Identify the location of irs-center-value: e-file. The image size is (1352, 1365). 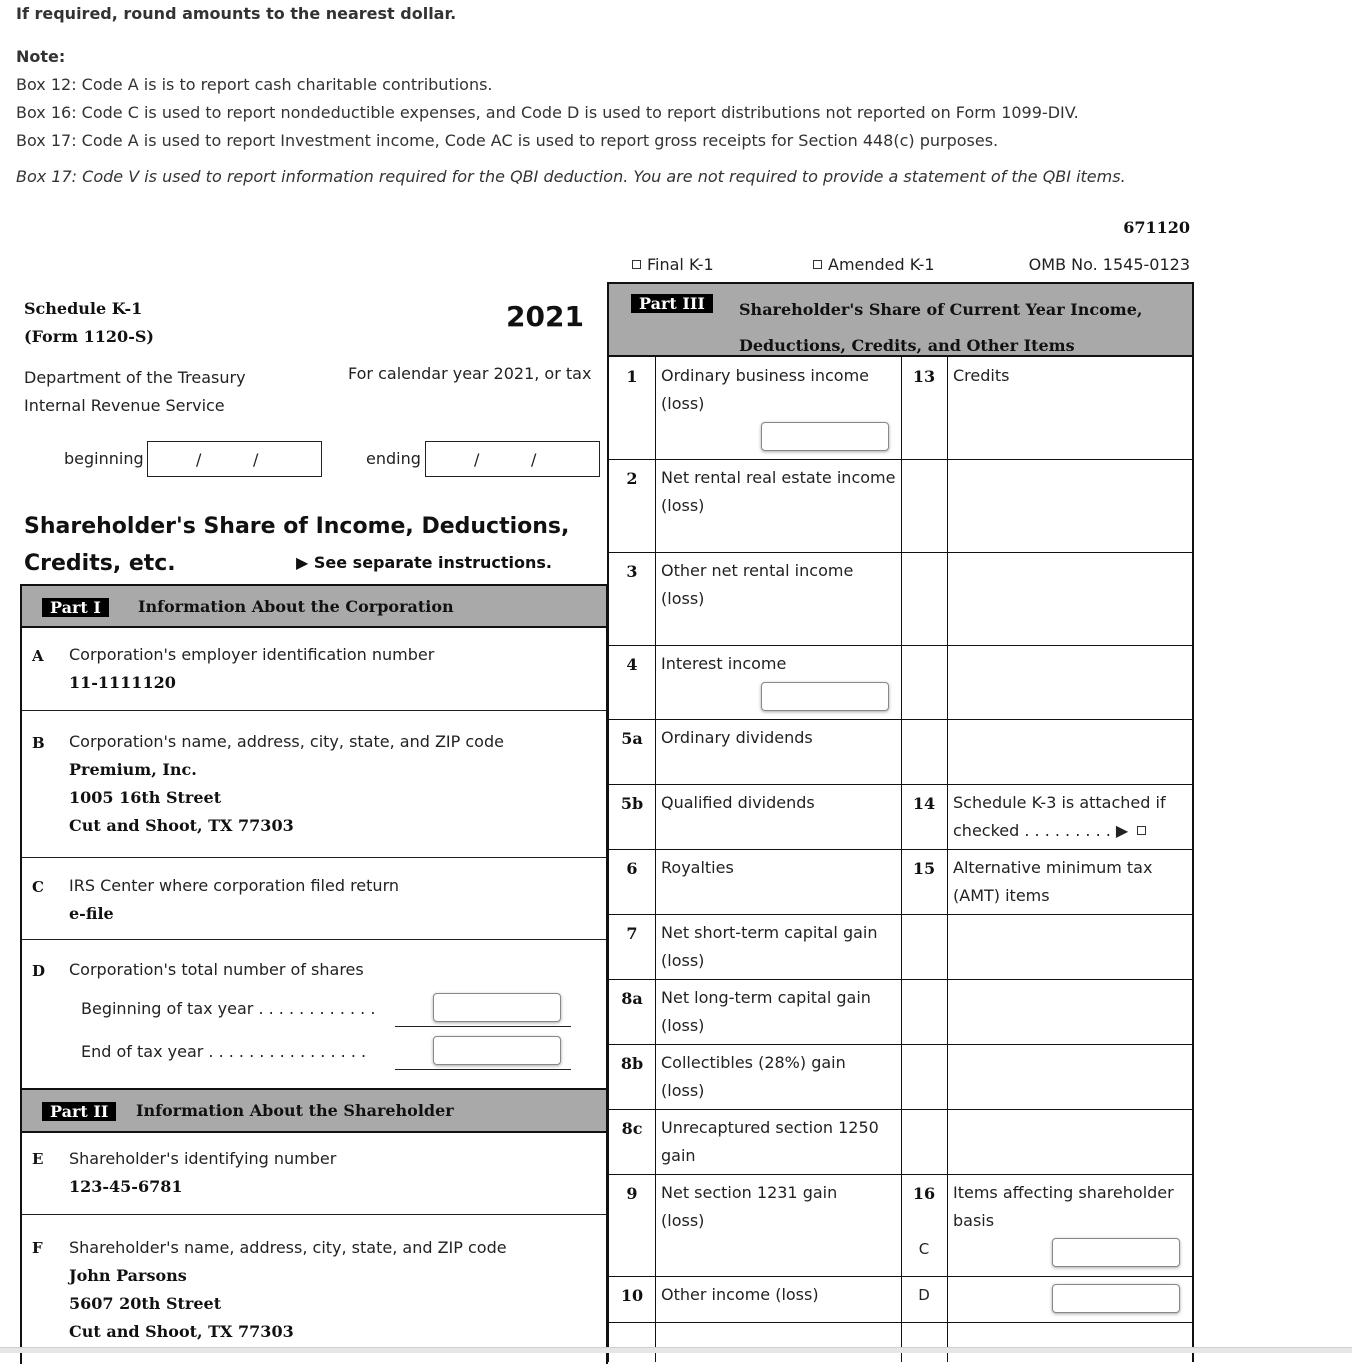
(91, 913).